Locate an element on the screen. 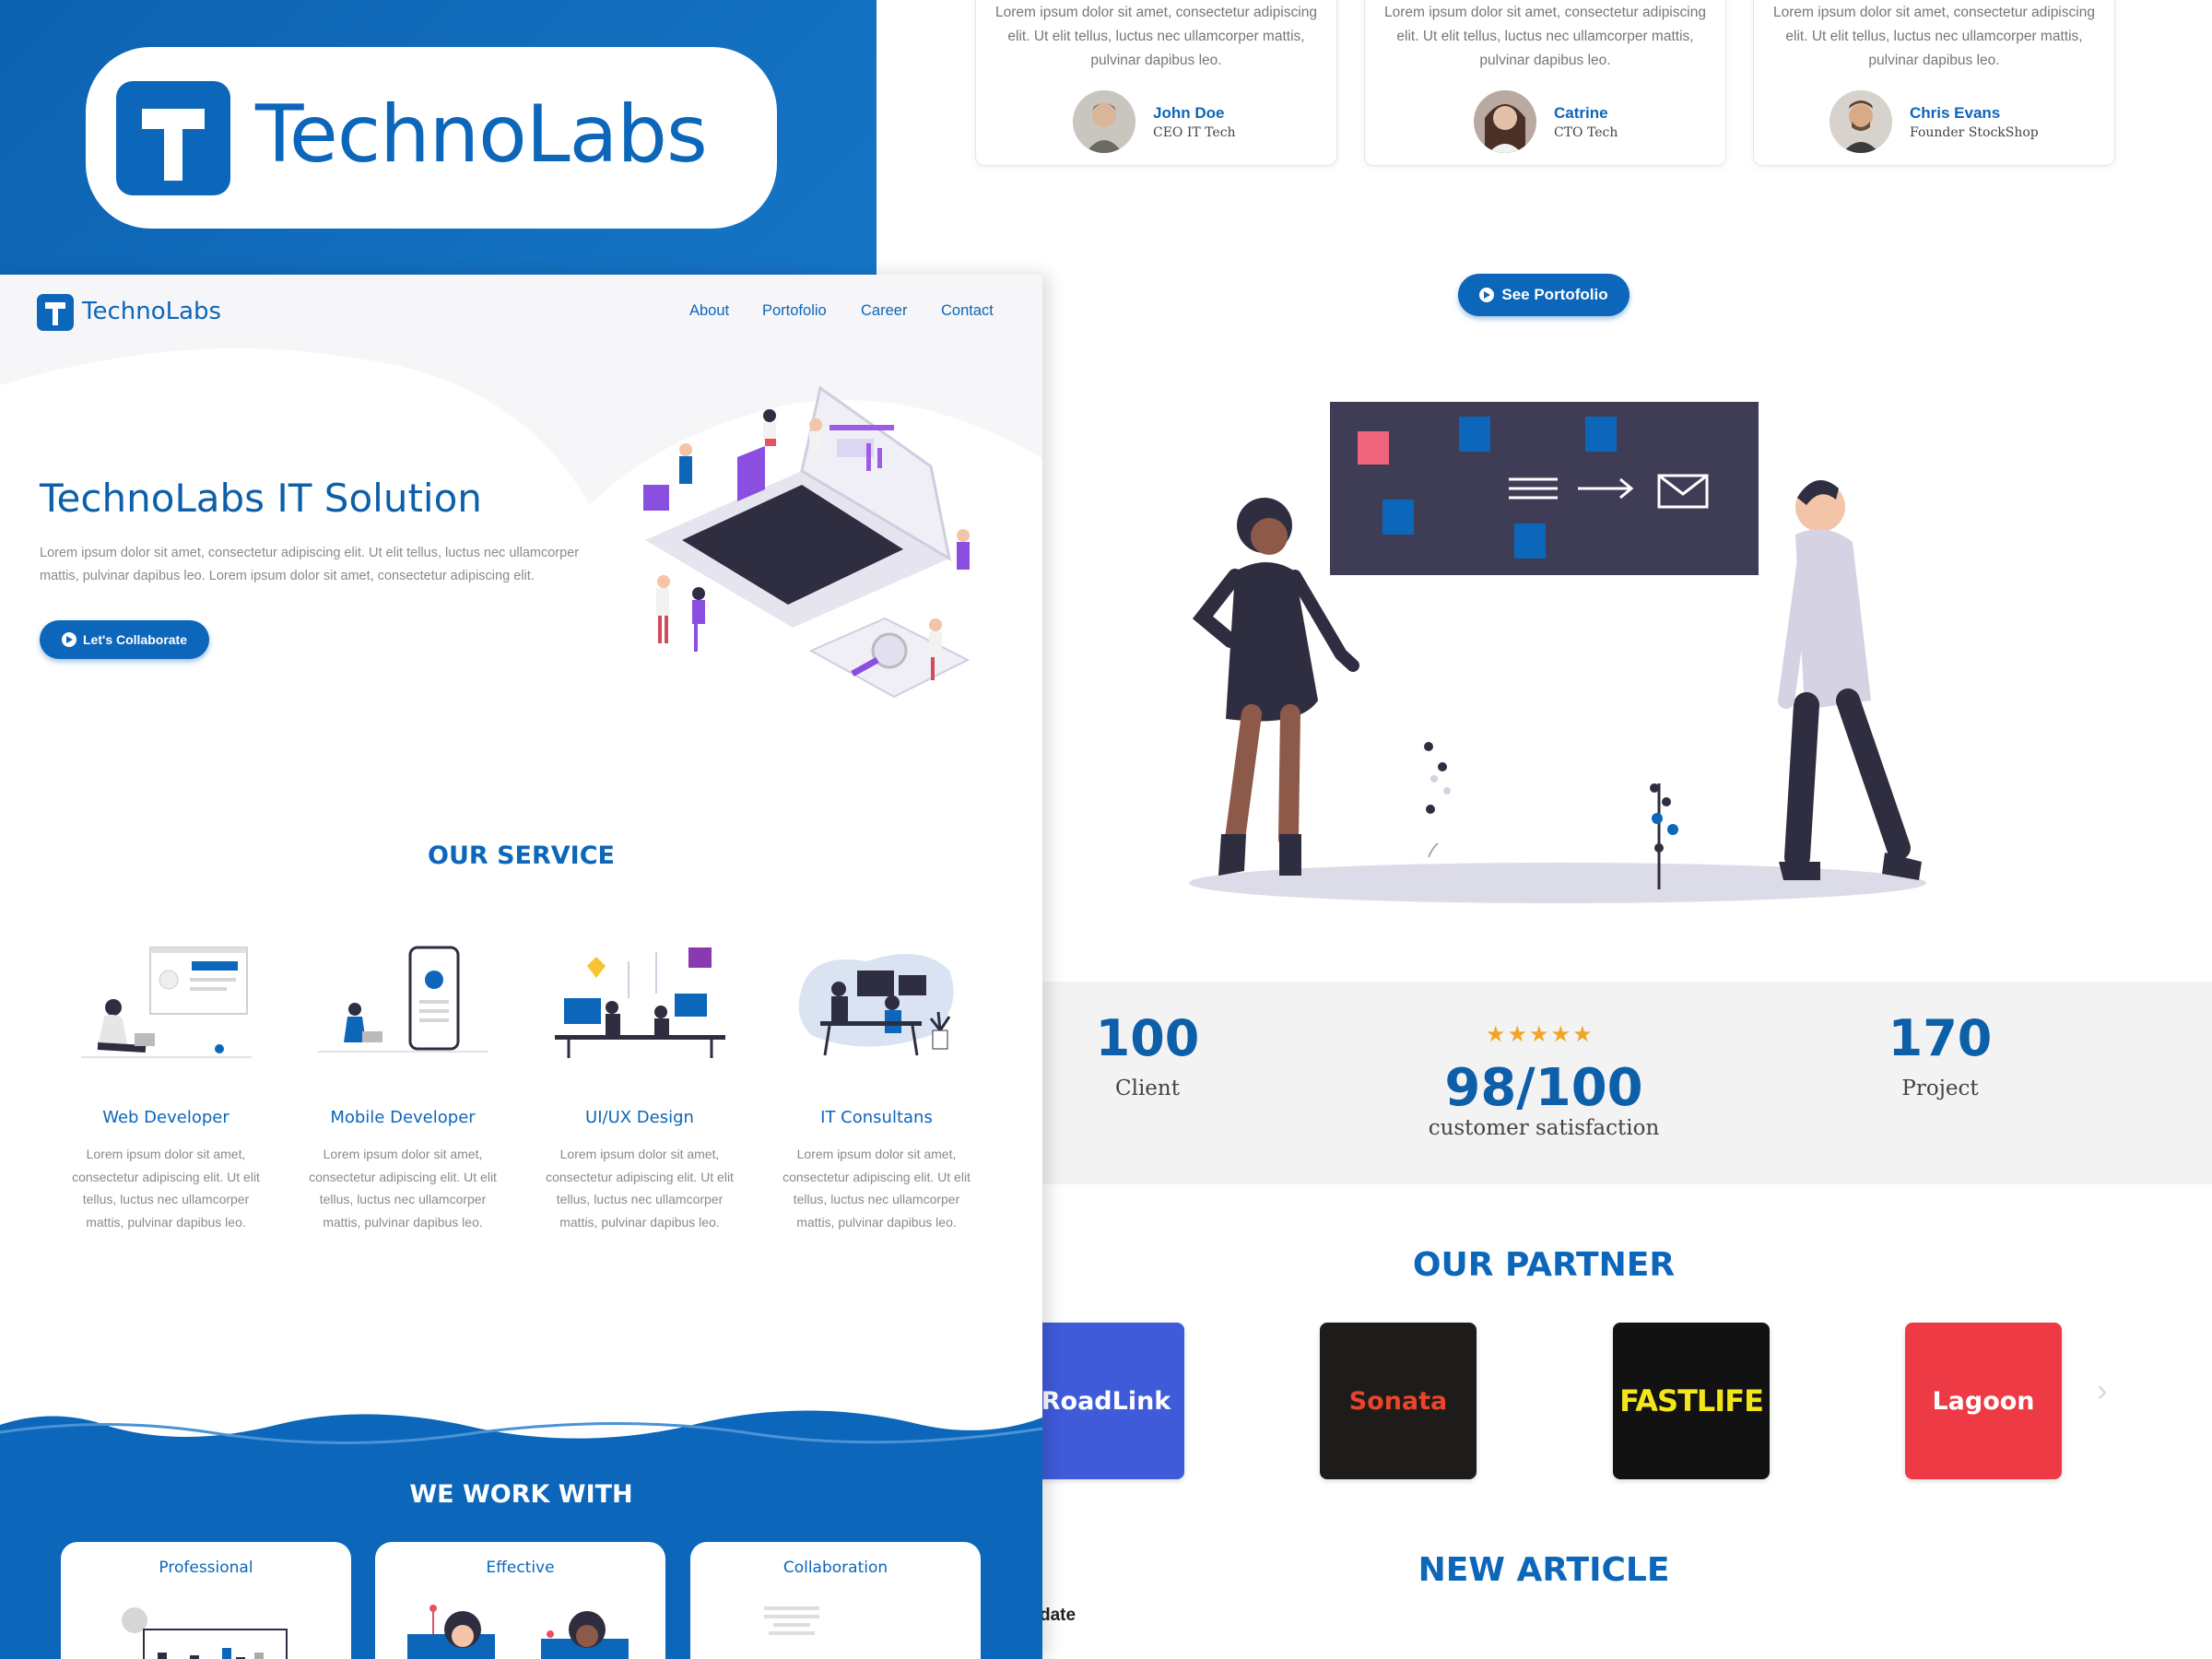 This screenshot has height=1659, width=2212. chevron-right-icon: › is located at coordinates (2102, 1391).